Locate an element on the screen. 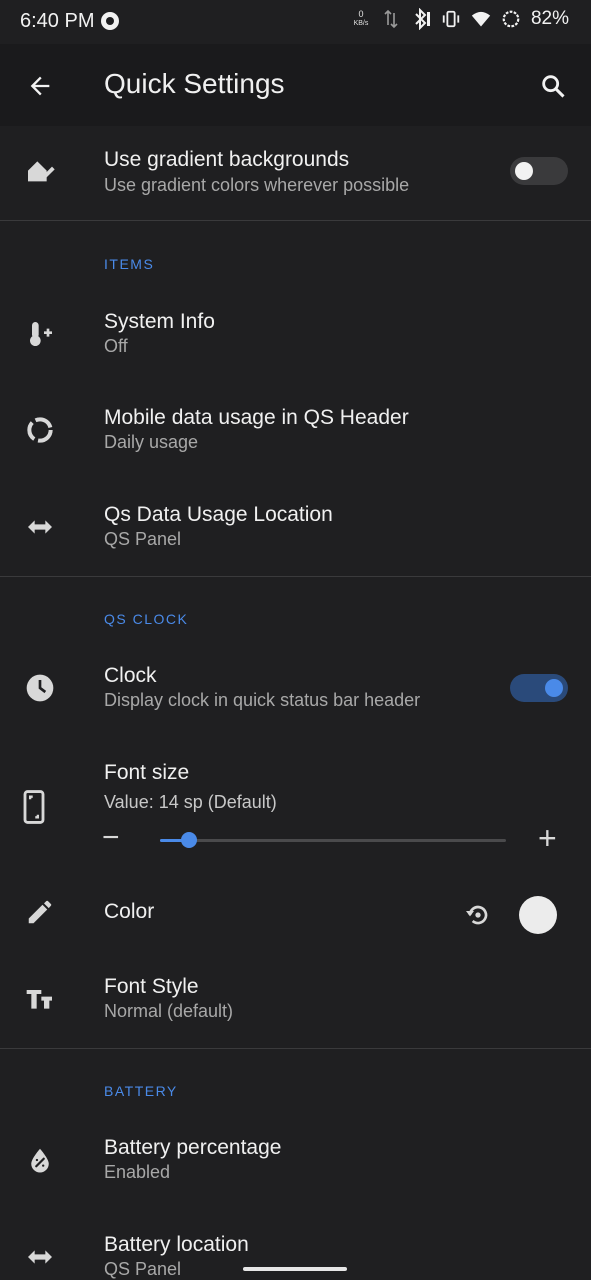 The width and height of the screenshot is (591, 1280). battery-percentage-title: Battery percentage is located at coordinates (193, 1147).